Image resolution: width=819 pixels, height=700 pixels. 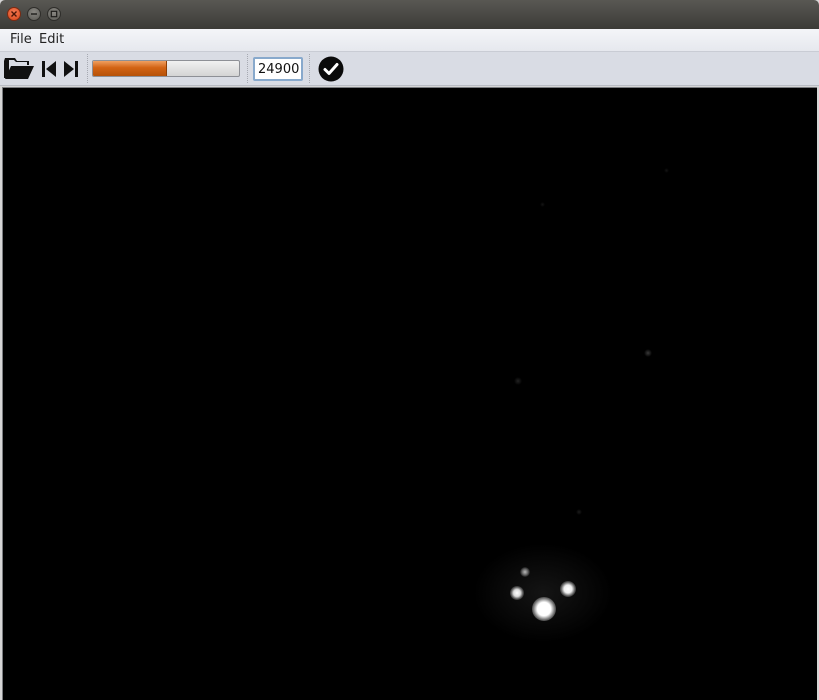 I want to click on minimize-icon, so click(x=34, y=14).